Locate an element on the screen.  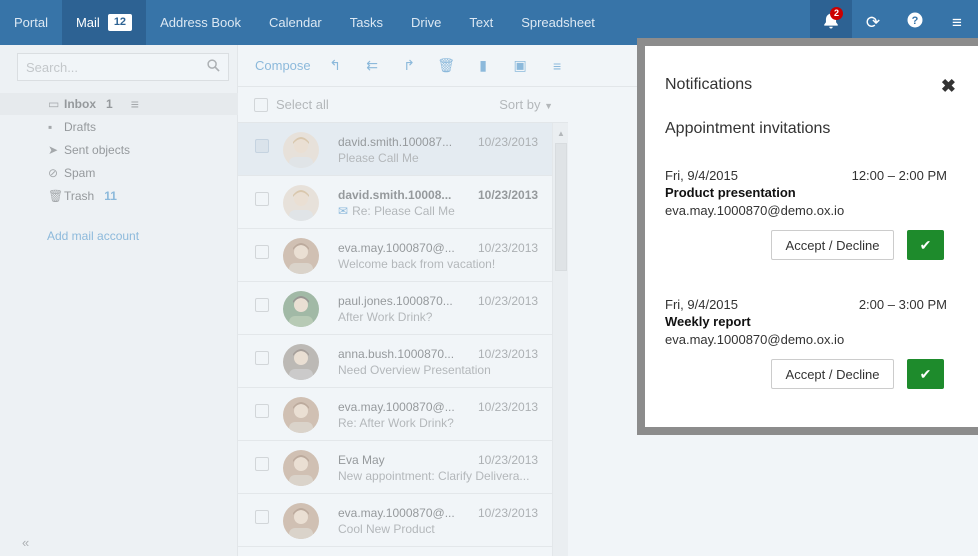
caret-down-icon: ▼ is located at coordinates (548, 106).